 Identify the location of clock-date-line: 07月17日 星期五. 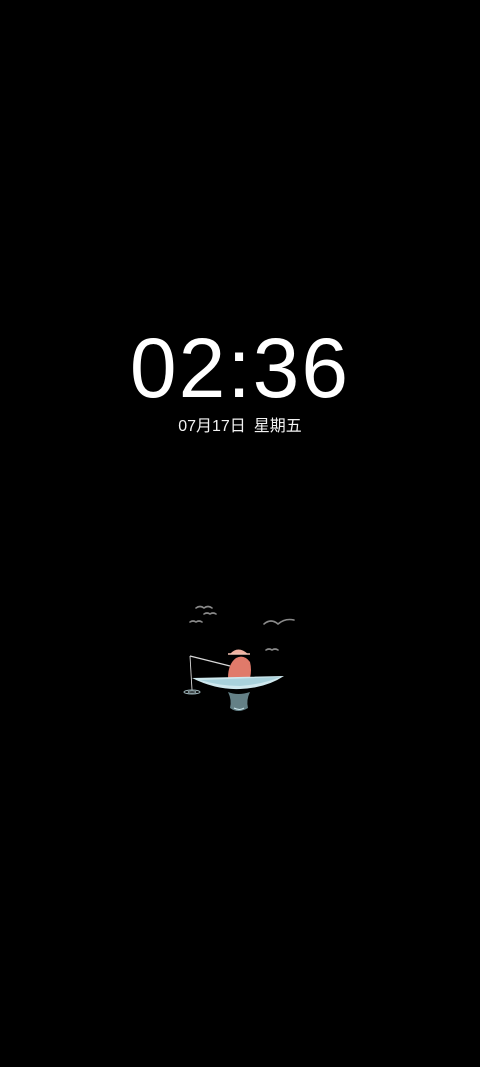
(240, 427).